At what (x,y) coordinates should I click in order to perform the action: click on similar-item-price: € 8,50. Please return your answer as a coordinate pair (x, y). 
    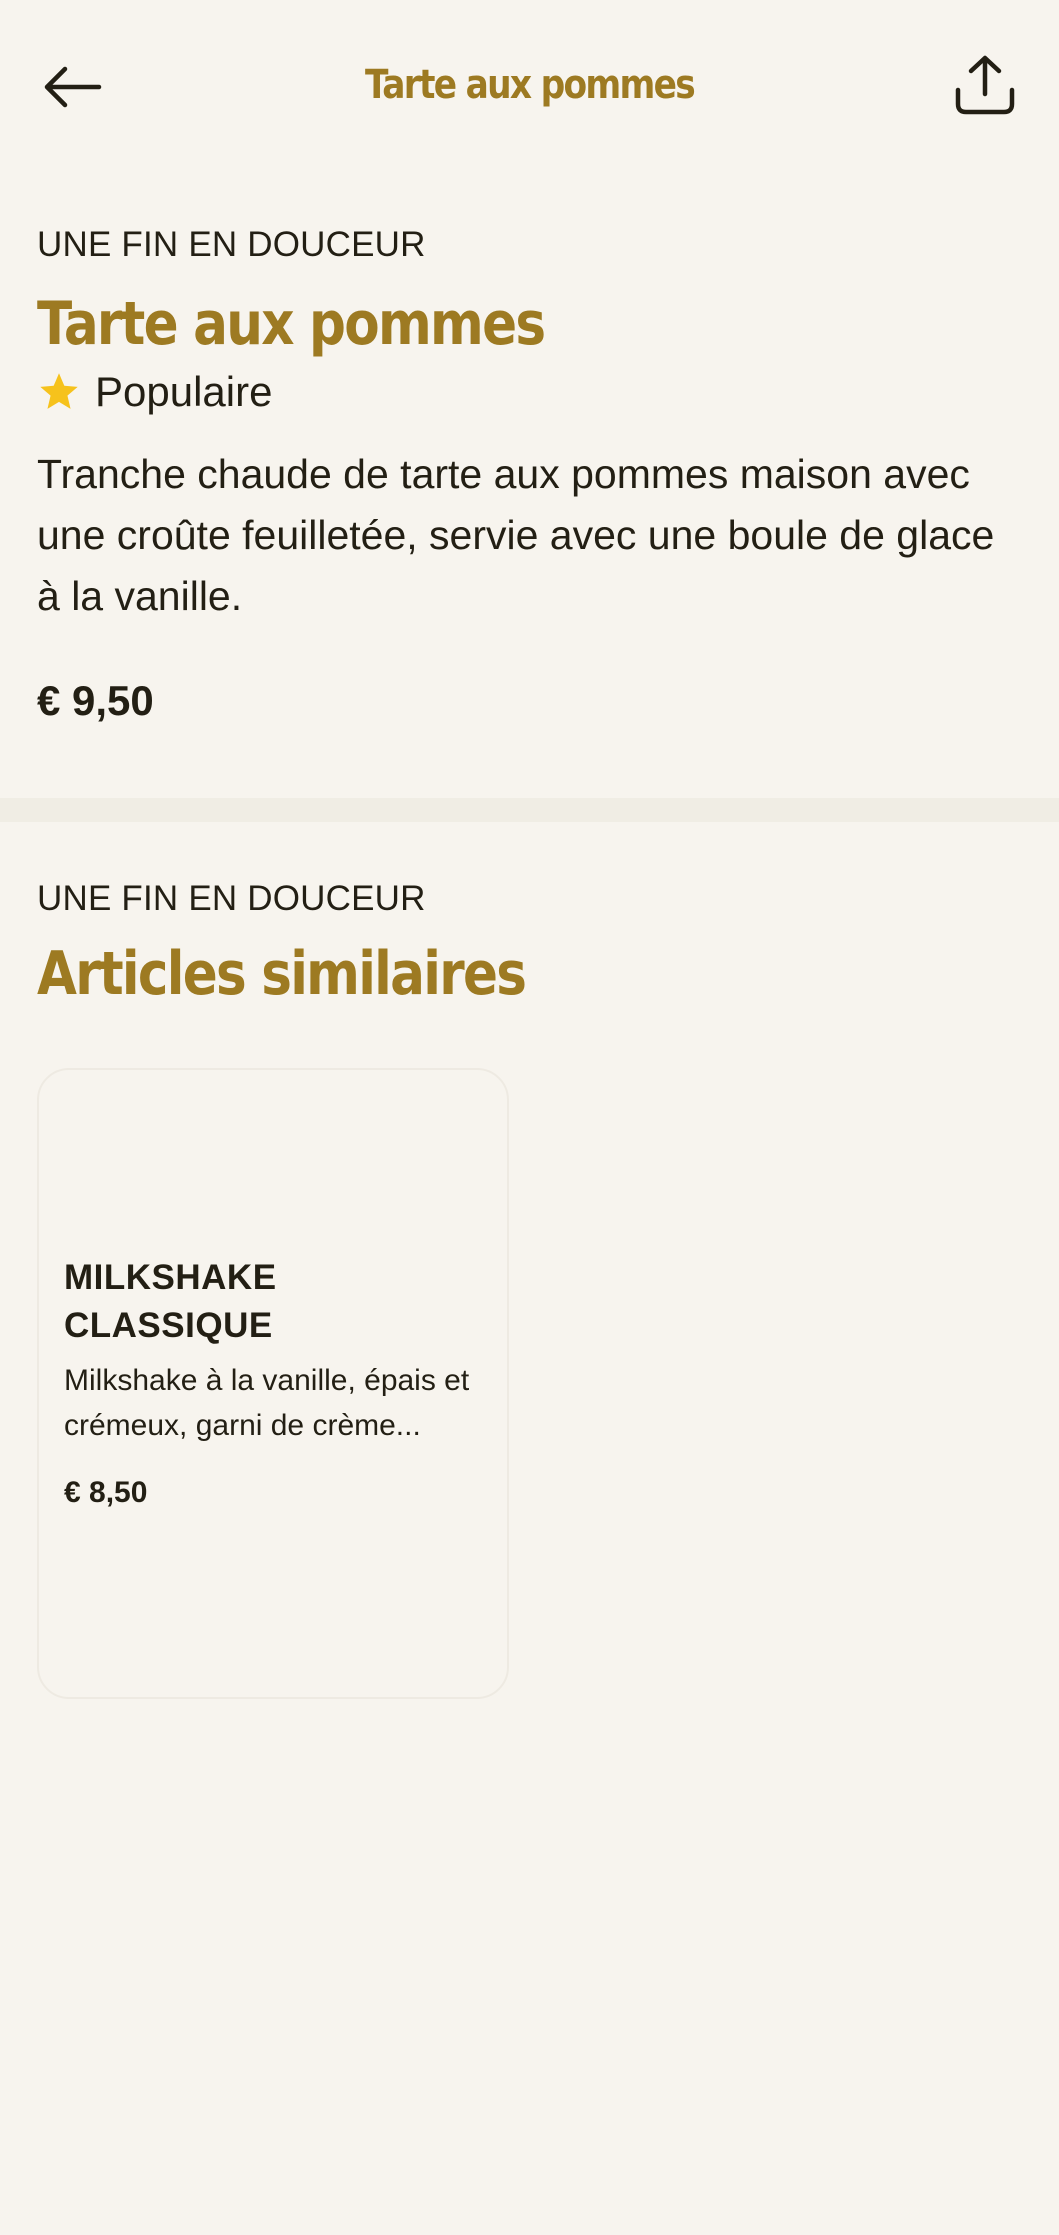
    Looking at the image, I should click on (106, 1492).